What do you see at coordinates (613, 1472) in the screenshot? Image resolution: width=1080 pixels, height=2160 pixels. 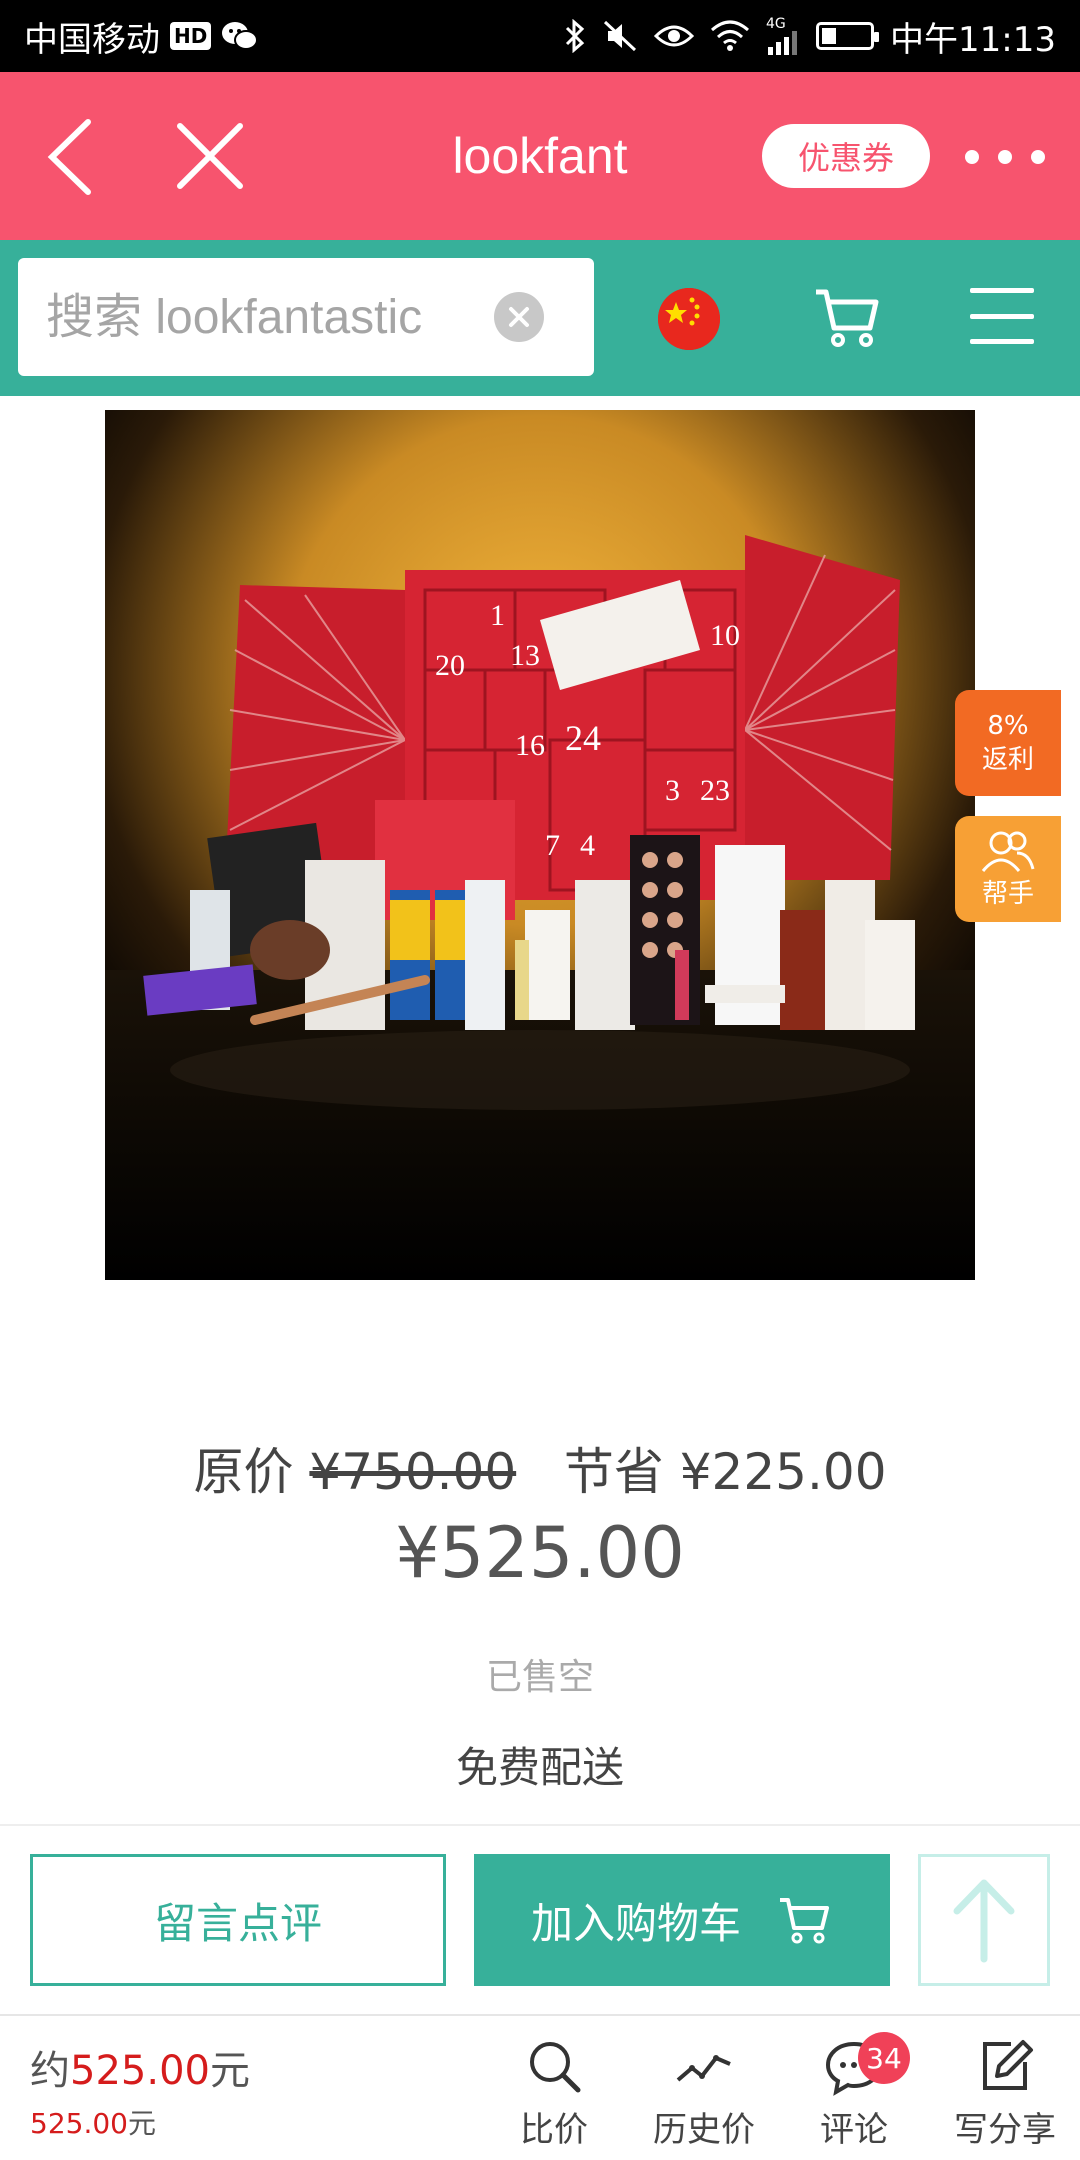 I see `save-label: 节省` at bounding box center [613, 1472].